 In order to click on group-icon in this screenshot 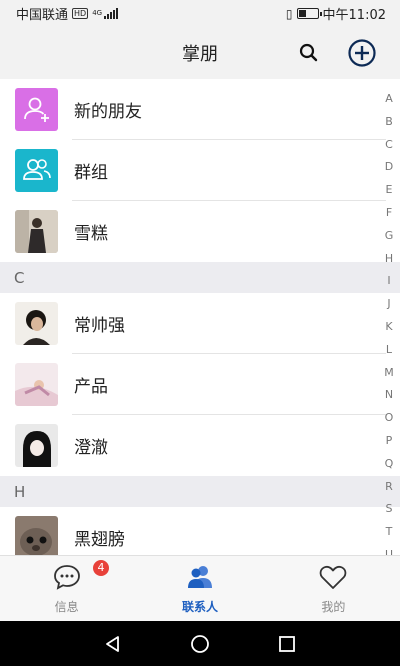, I will do `click(36, 170)`.